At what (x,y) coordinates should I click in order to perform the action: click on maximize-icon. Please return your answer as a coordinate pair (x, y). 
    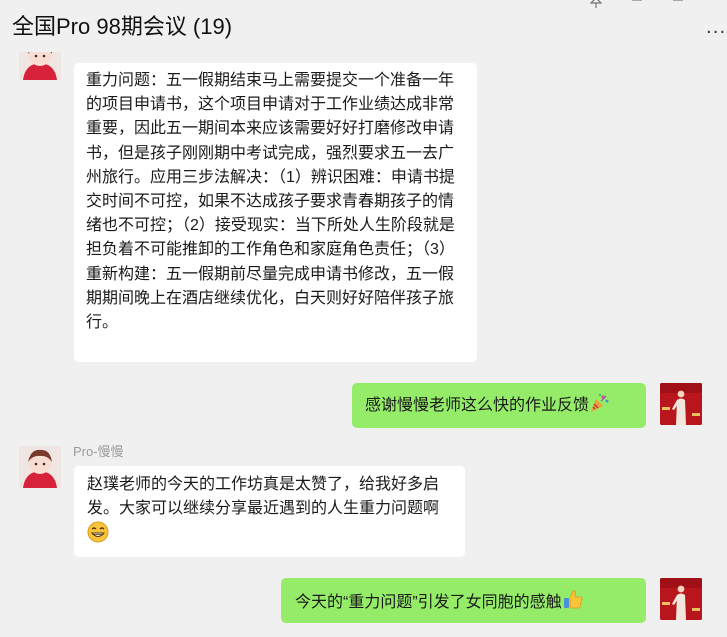
    Looking at the image, I should click on (678, 4).